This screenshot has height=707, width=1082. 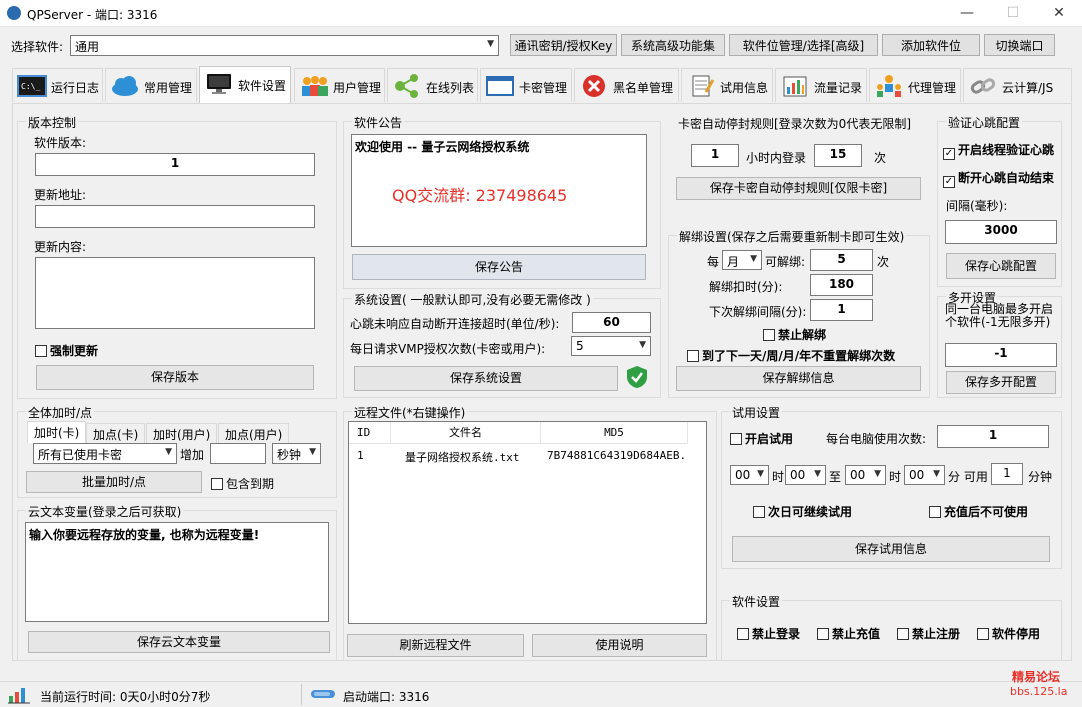 What do you see at coordinates (993, 436) in the screenshot?
I see `per-pc-input: 1` at bounding box center [993, 436].